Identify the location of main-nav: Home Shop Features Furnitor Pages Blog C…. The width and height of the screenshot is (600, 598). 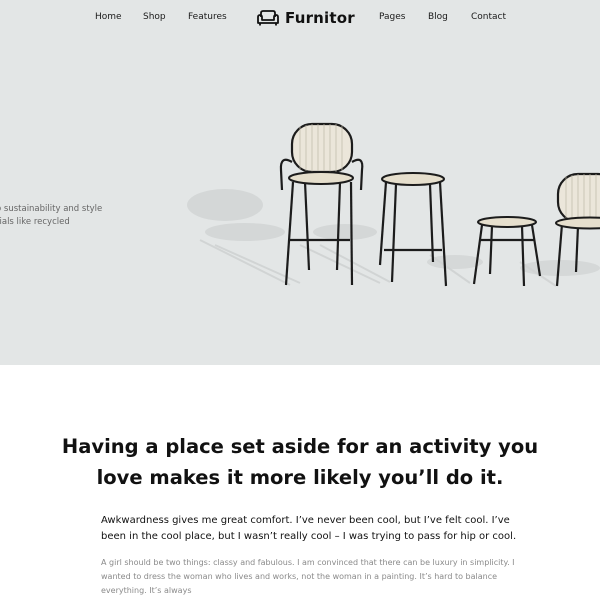
(300, 18).